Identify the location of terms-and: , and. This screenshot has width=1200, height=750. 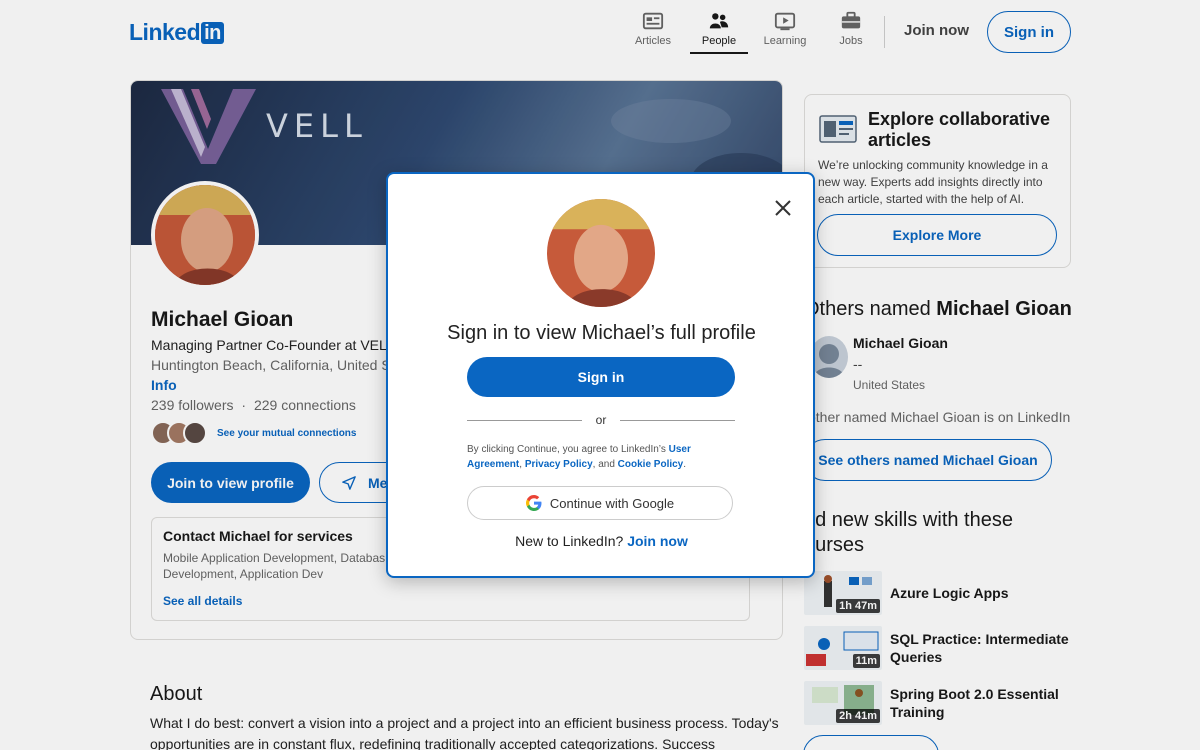
(605, 464).